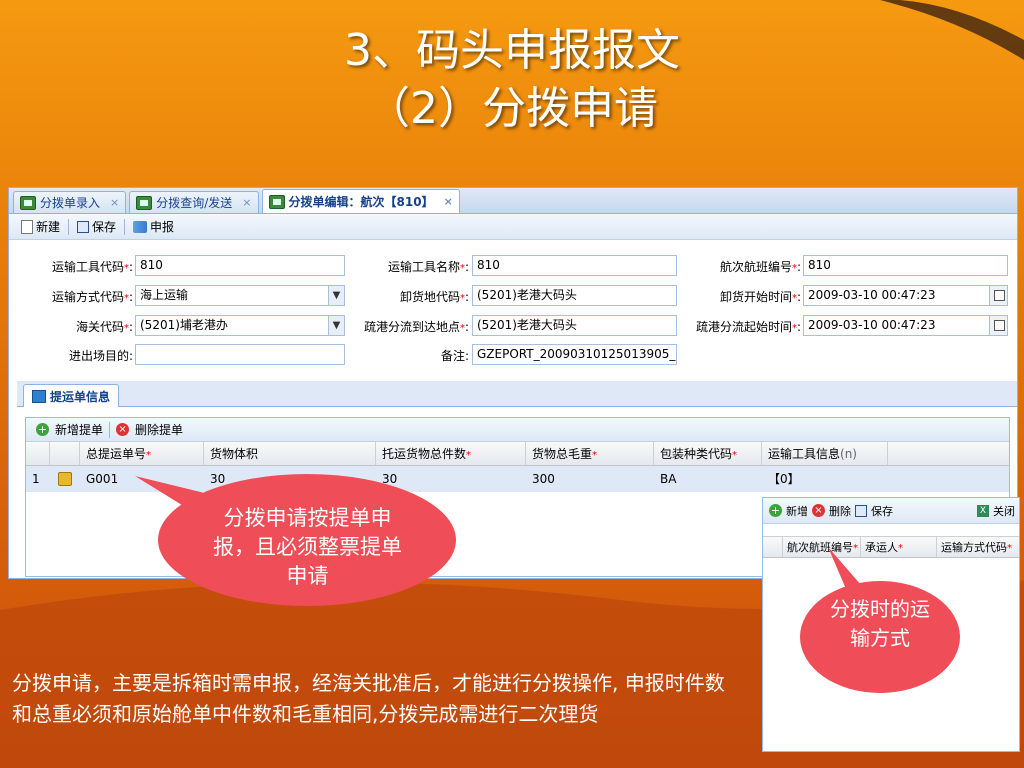  What do you see at coordinates (416, 327) in the screenshot?
I see `dest-label: 疏港分流到达地点*:` at bounding box center [416, 327].